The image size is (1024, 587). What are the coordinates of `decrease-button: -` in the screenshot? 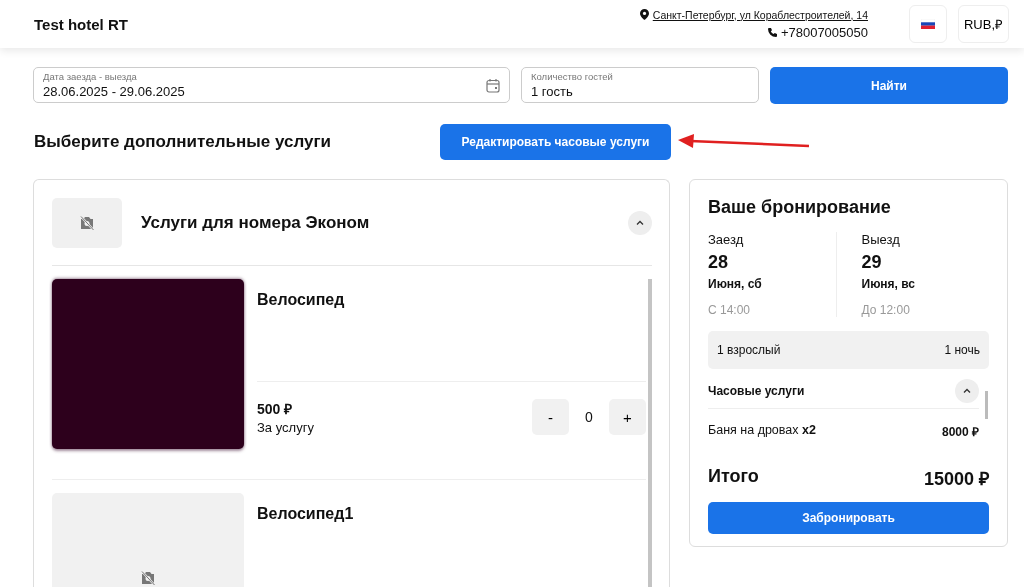 It's located at (550, 417).